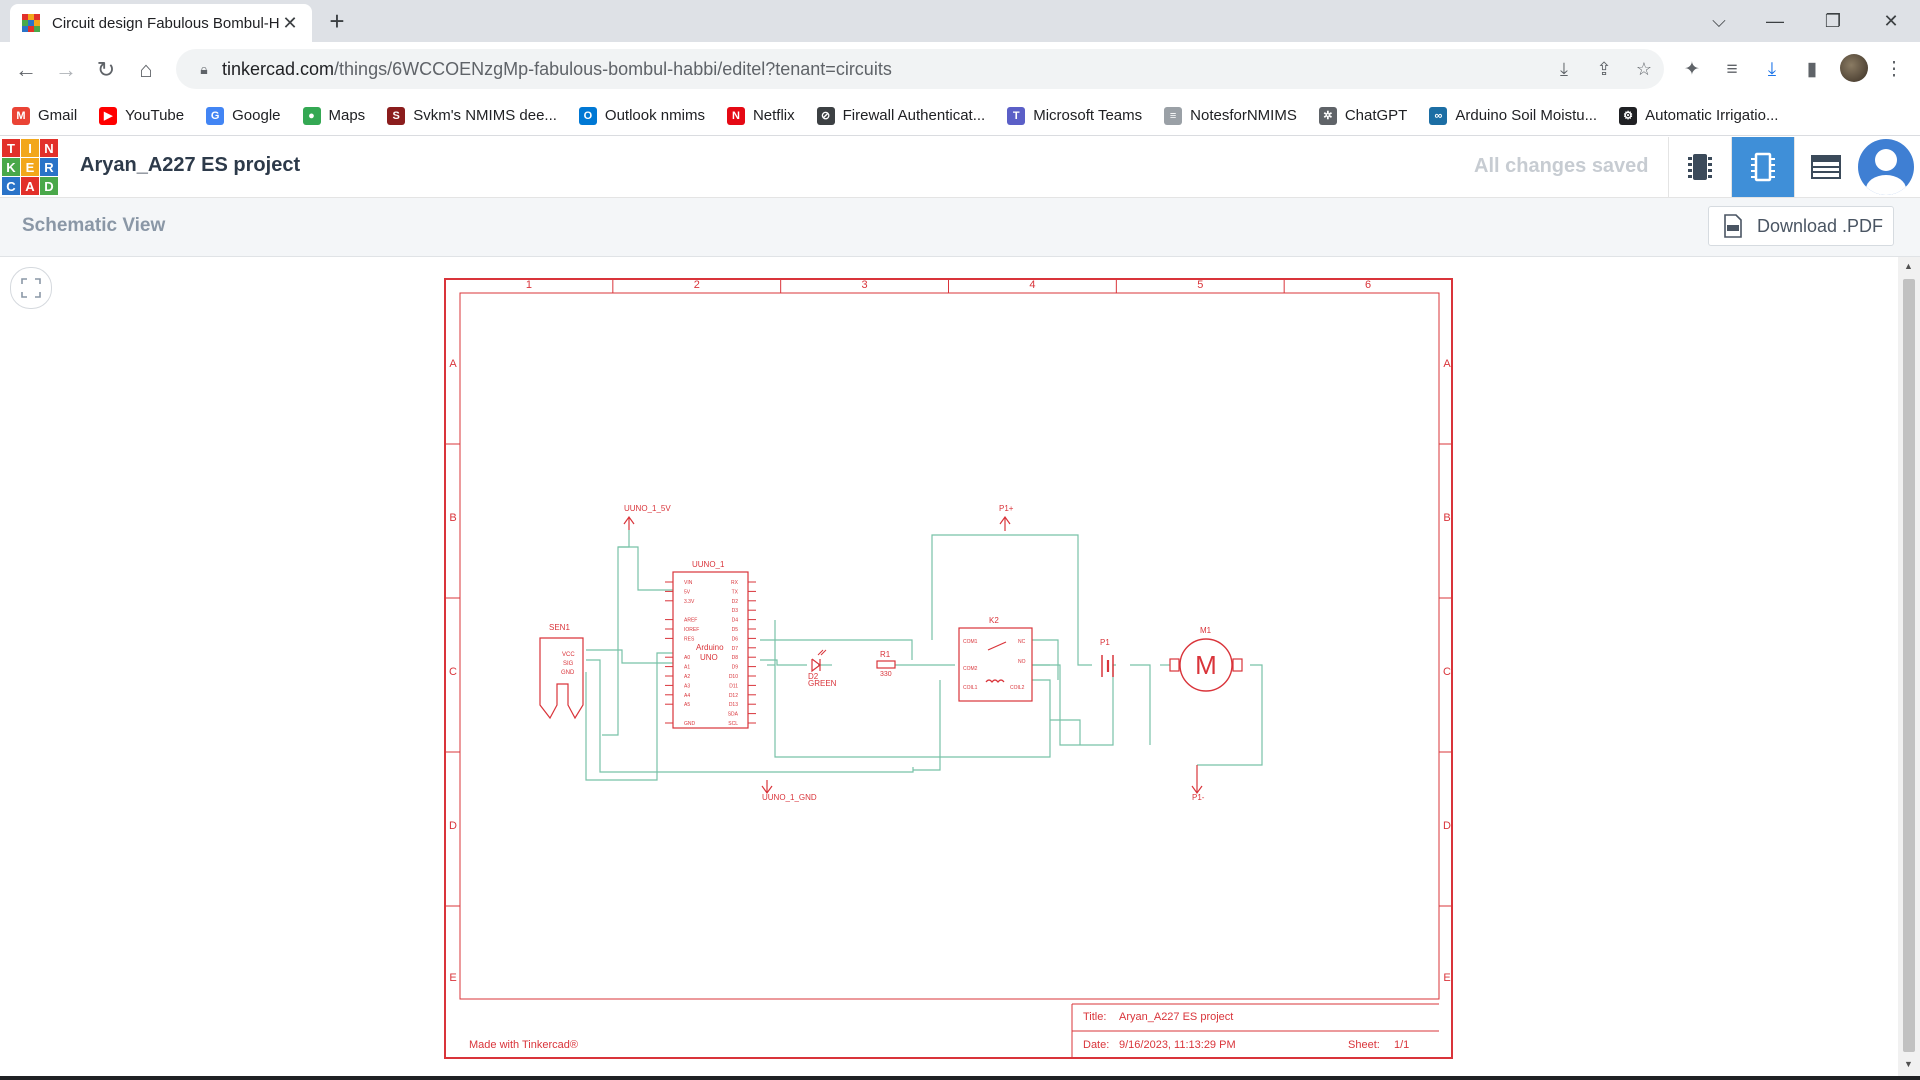  Describe the element at coordinates (1762, 167) in the screenshot. I see `schematic-view-button` at that location.